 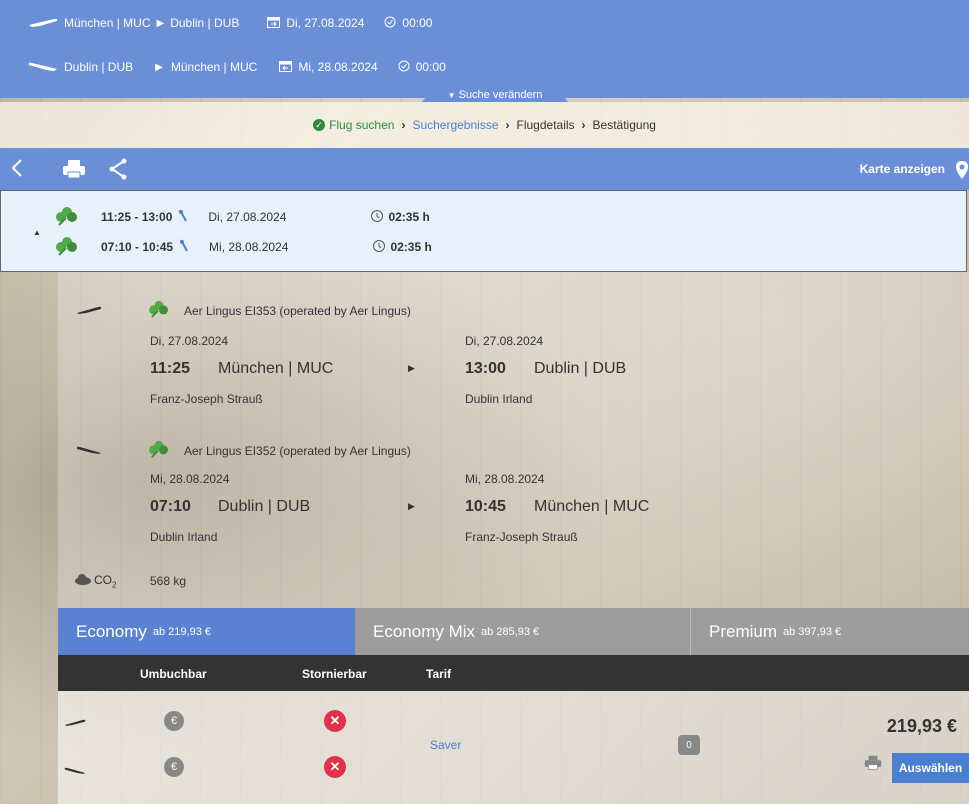 I want to click on step-results: Suchergebnisse, so click(x=455, y=125).